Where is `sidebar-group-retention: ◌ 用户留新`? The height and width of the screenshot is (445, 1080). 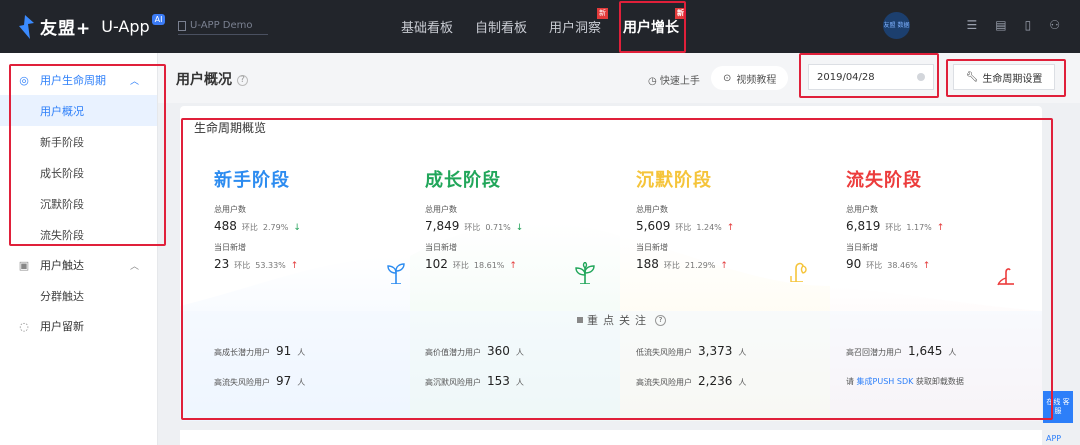 sidebar-group-retention: ◌ 用户留新 is located at coordinates (78, 326).